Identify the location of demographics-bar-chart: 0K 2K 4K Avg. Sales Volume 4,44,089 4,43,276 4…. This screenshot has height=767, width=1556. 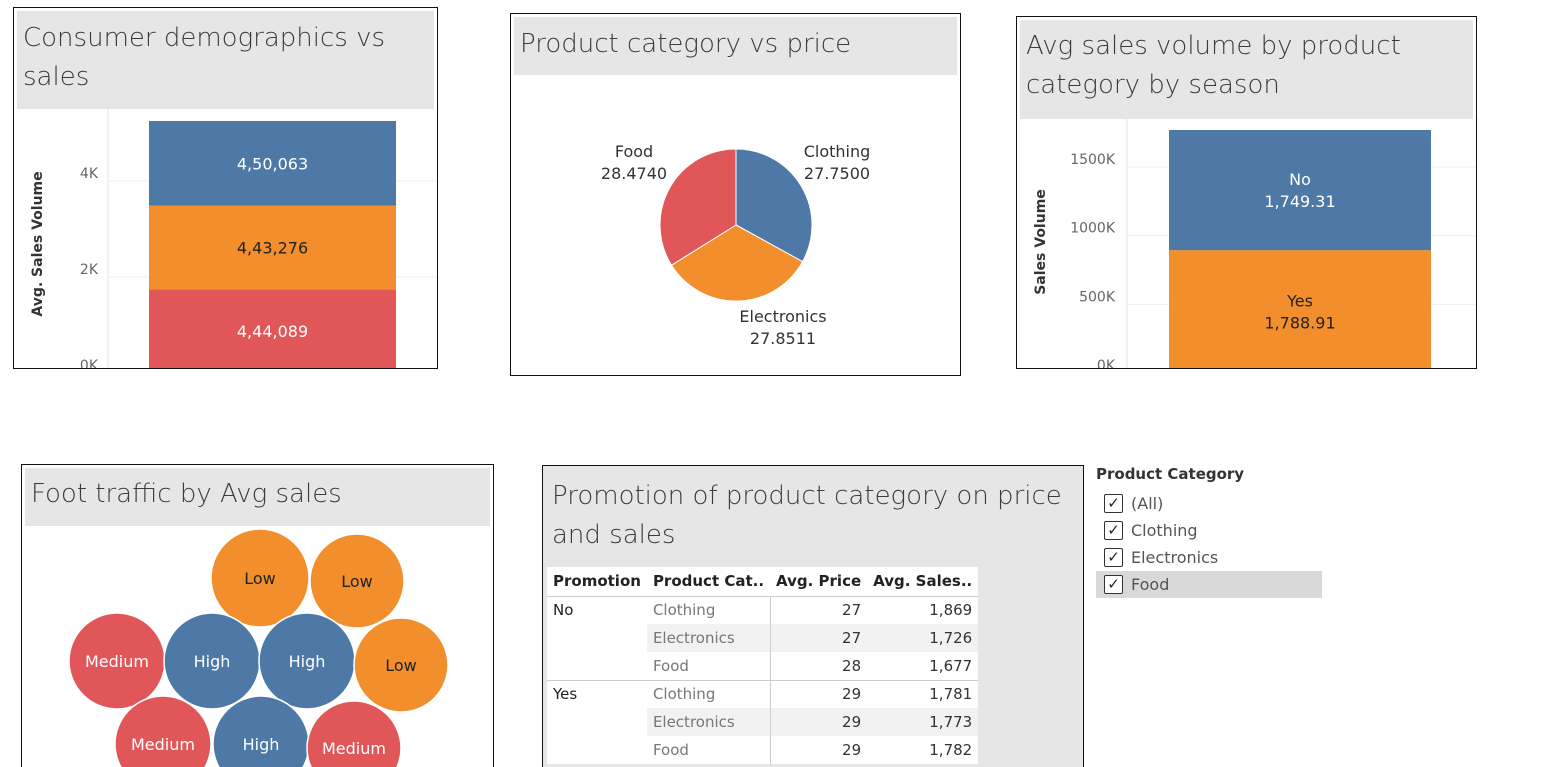
(233, 239).